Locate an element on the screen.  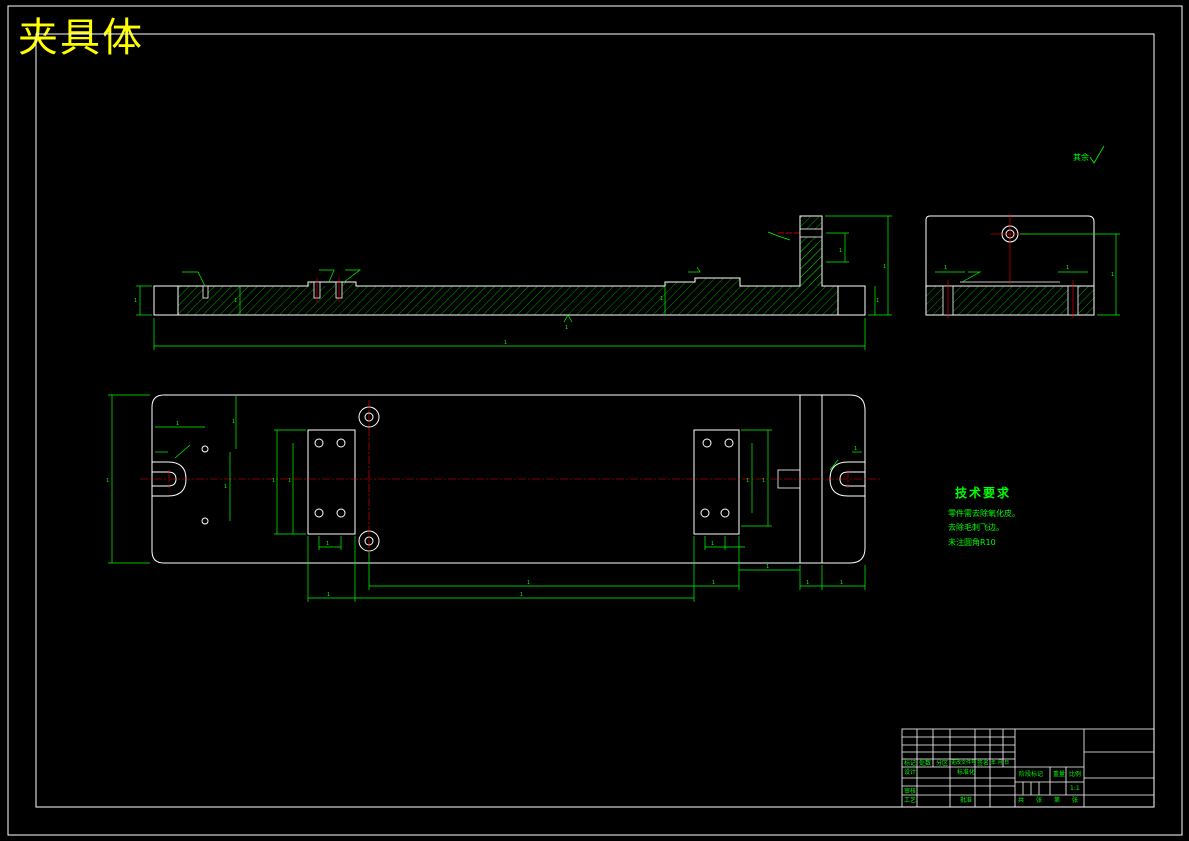
tb-label-sign: 签名 is located at coordinates (983, 763).